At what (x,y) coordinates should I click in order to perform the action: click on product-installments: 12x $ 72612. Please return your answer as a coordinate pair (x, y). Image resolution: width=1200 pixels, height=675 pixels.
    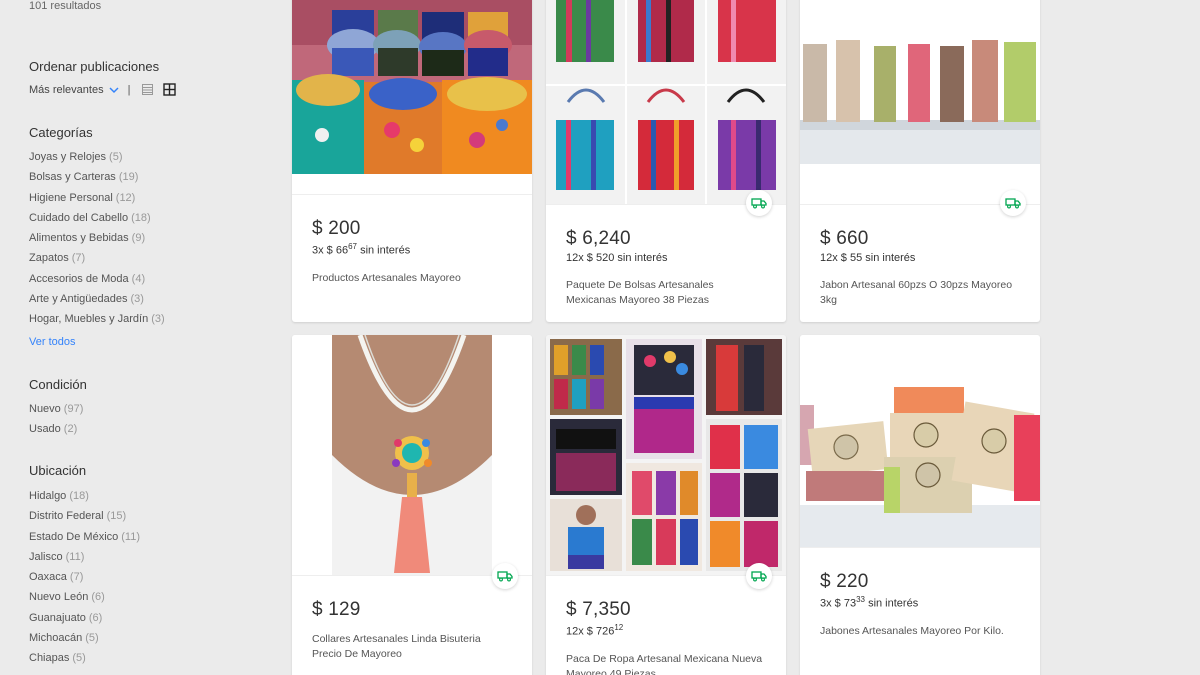
    Looking at the image, I should click on (666, 630).